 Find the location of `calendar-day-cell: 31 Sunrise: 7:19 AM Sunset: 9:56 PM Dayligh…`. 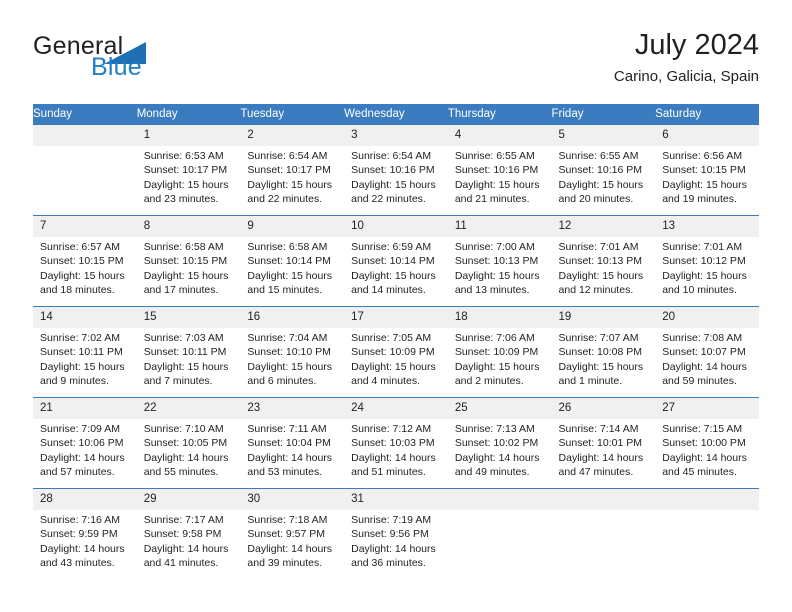

calendar-day-cell: 31 Sunrise: 7:19 AM Sunset: 9:56 PM Dayligh… is located at coordinates (396, 533).